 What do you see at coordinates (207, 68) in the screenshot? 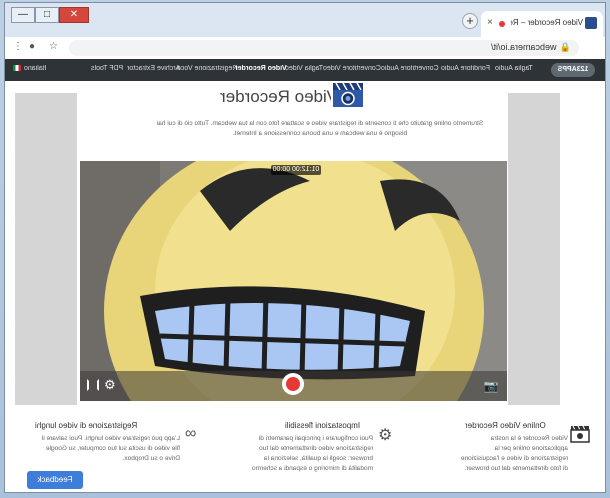
I see `nav-item-registrazione-voce: Registrazione Voce` at bounding box center [207, 68].